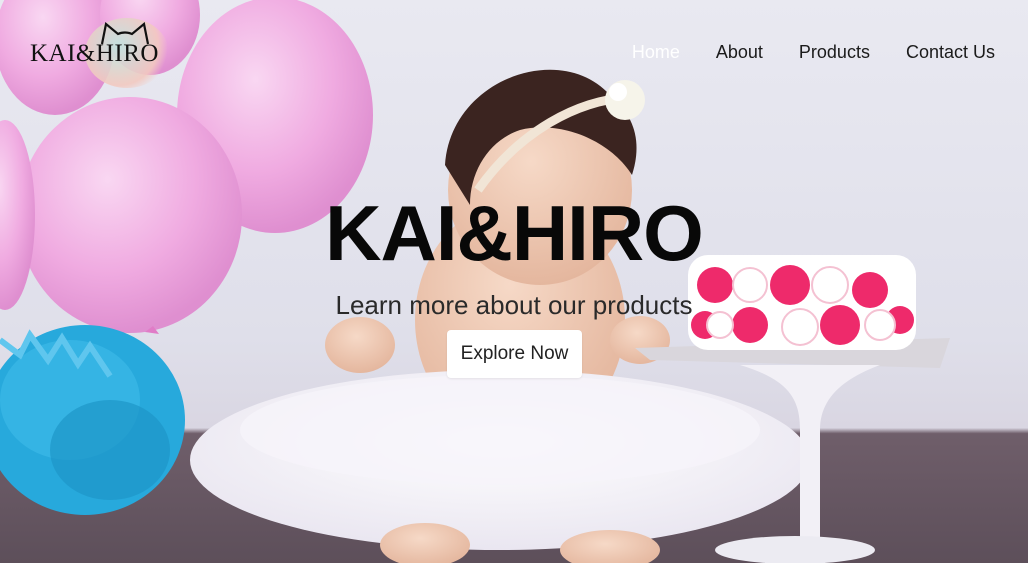 The image size is (1028, 563). I want to click on nav-item-about: About, so click(739, 52).